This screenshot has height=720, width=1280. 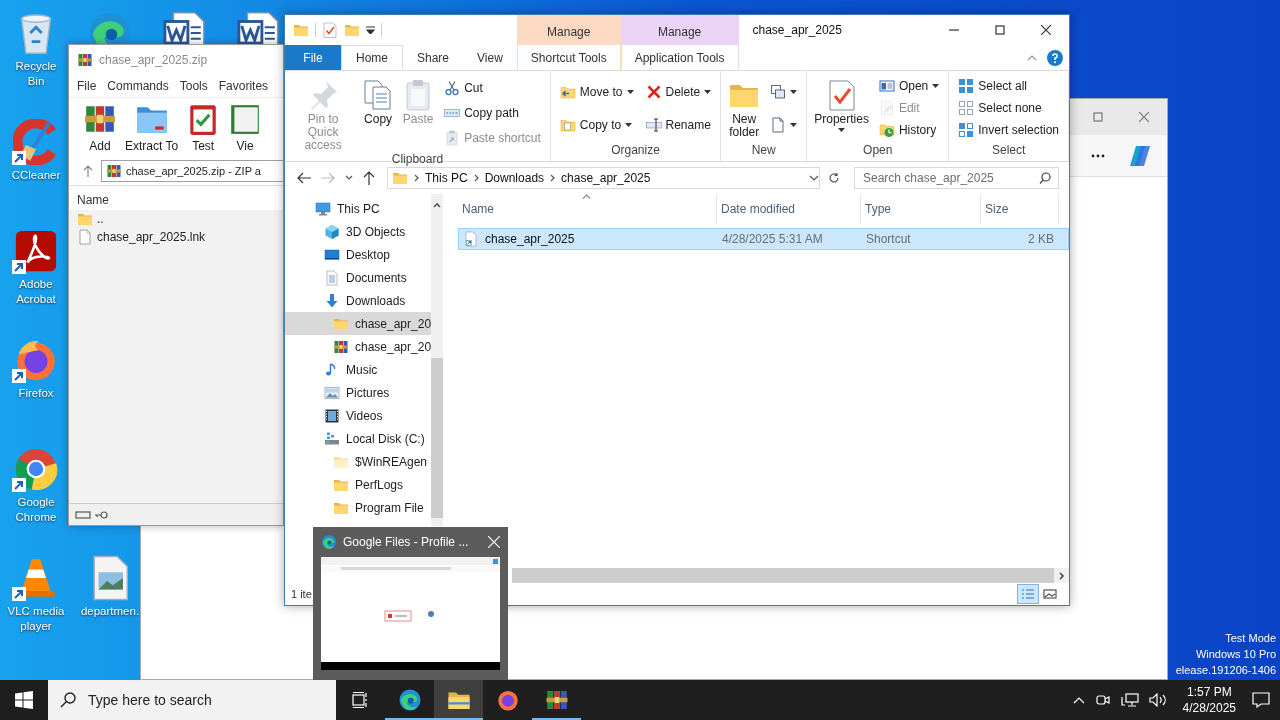 I want to click on monitor-icon, so click(x=323, y=208).